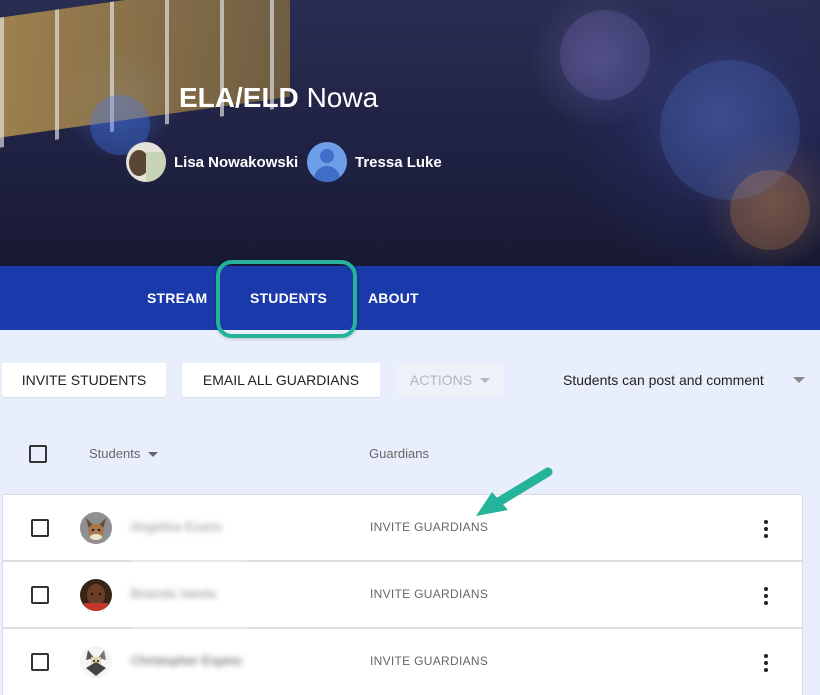  I want to click on tab-highlight-annotation, so click(286, 299).